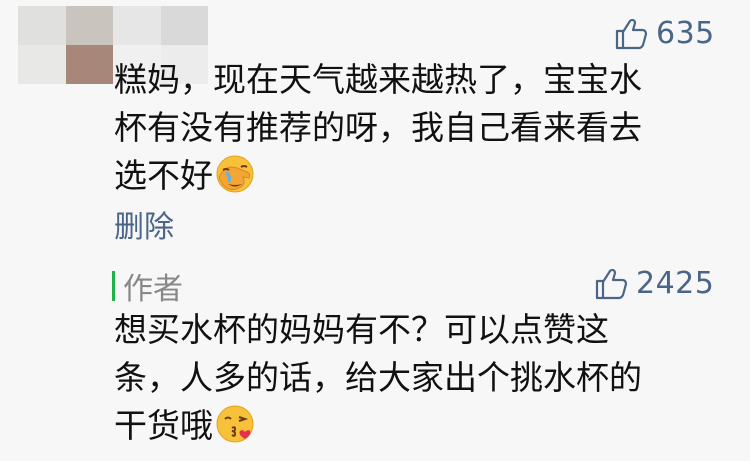 This screenshot has height=461, width=750. I want to click on kissing-heart-emoji-icon, so click(235, 430).